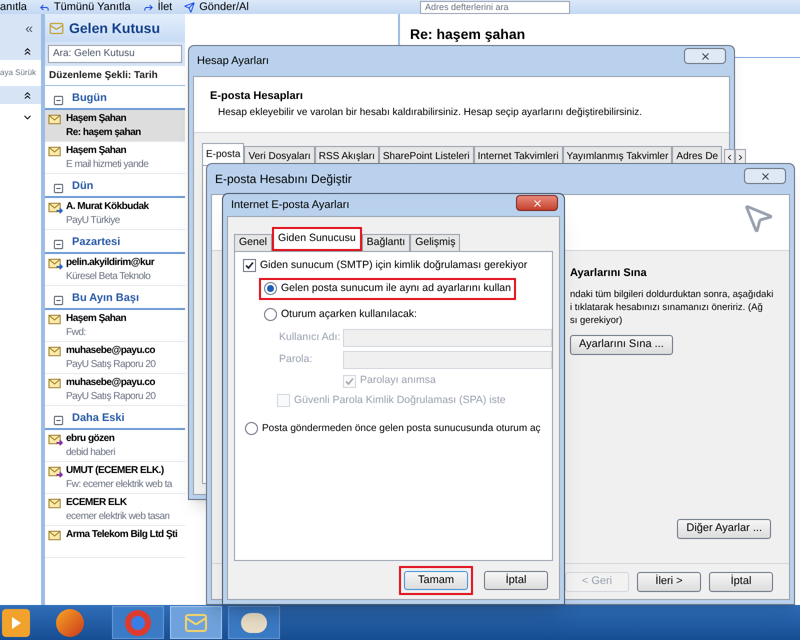 Image resolution: width=800 pixels, height=640 pixels. Describe the element at coordinates (16, 622) in the screenshot. I see `media-player-icon` at that location.